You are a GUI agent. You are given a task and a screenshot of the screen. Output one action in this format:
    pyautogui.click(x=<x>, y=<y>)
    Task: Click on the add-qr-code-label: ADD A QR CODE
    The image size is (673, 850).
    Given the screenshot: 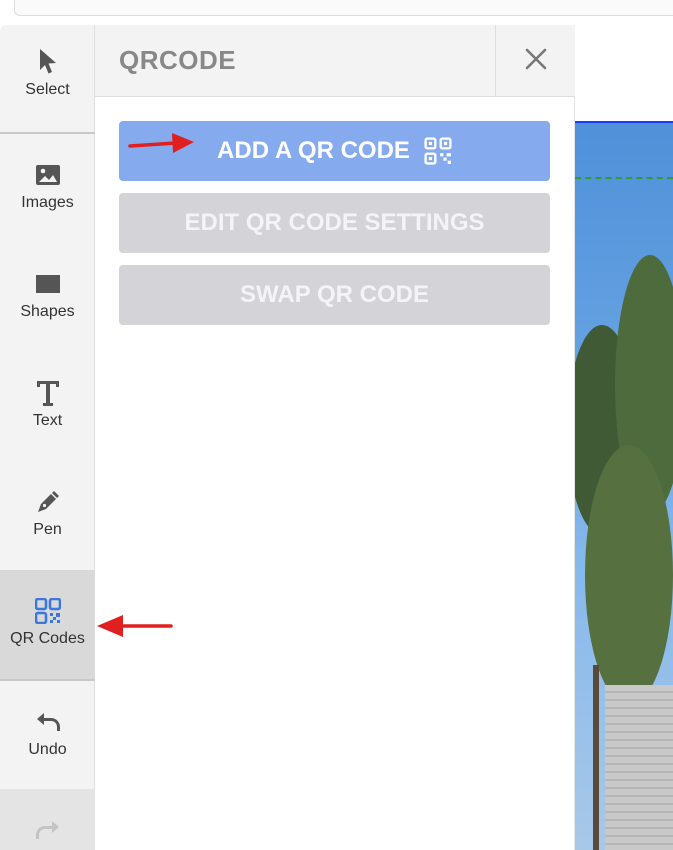 What is the action you would take?
    pyautogui.click(x=313, y=150)
    